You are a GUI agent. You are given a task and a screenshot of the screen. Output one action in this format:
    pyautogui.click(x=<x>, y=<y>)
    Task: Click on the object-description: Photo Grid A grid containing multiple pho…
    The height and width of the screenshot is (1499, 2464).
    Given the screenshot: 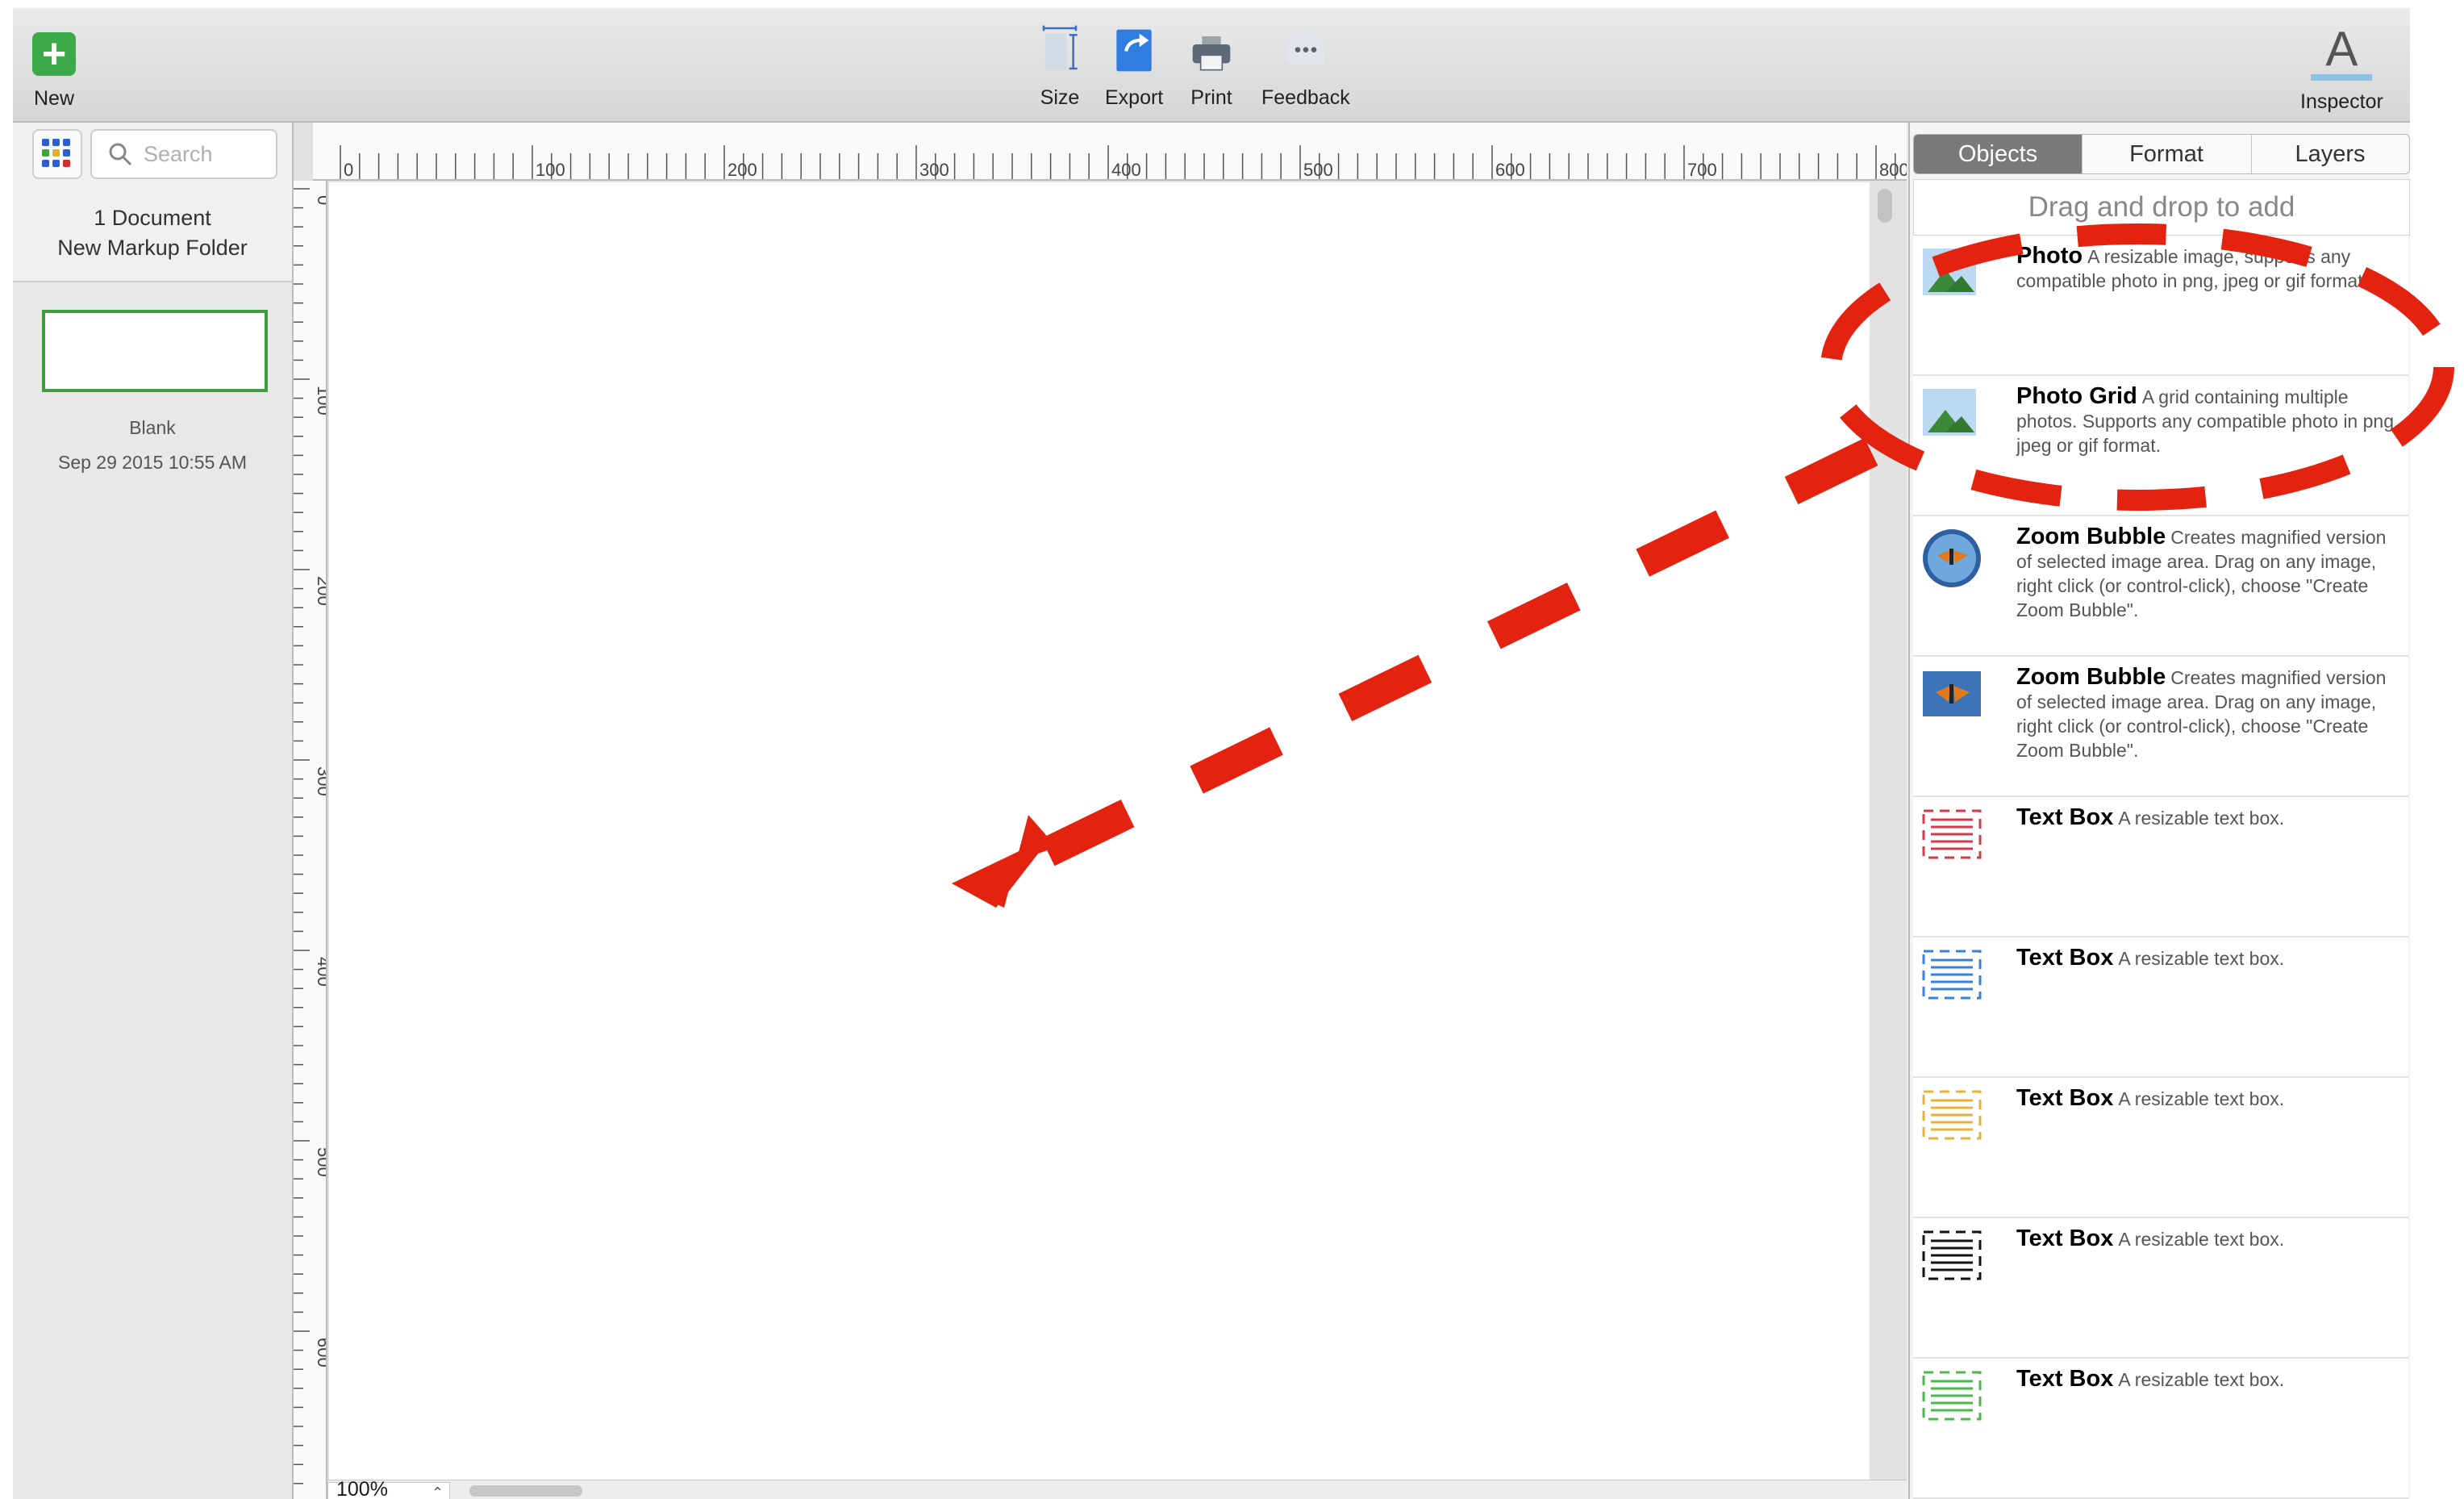 What is the action you would take?
    pyautogui.click(x=2210, y=420)
    